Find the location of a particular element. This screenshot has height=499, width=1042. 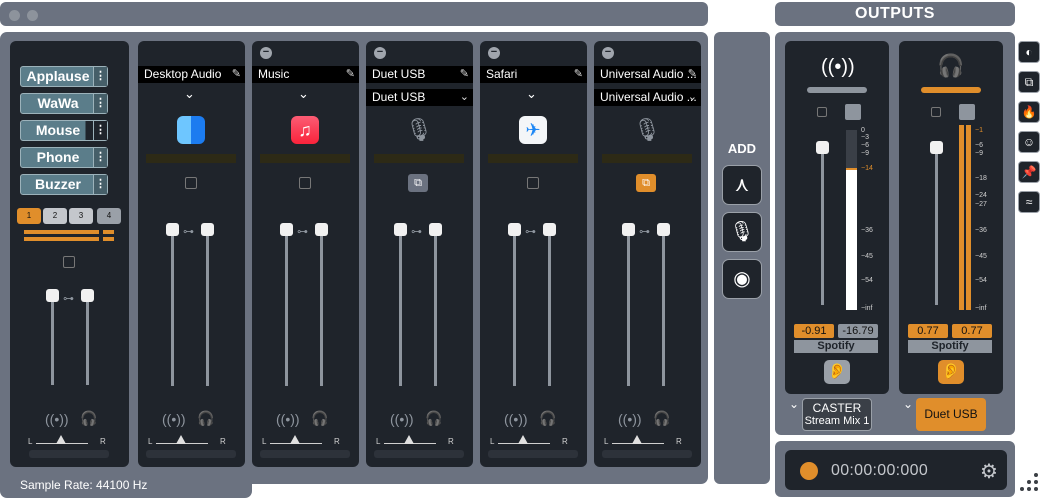

sound-button-mouse: Mouse ⋮ is located at coordinates (64, 130).